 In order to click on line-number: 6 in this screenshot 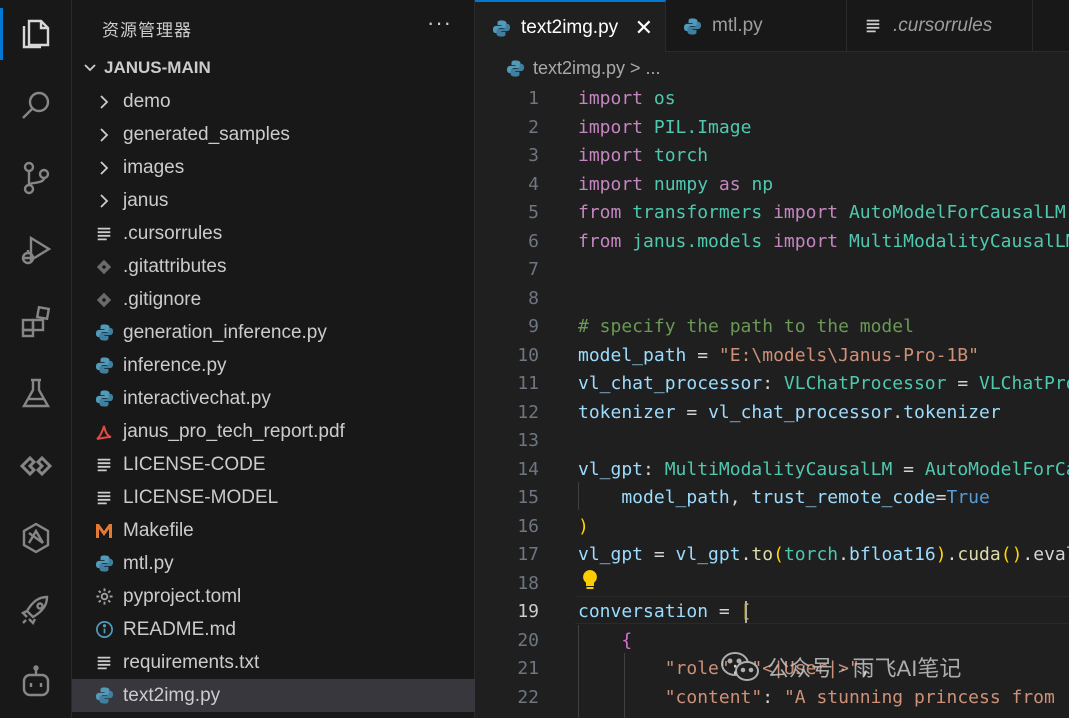, I will do `click(533, 241)`.